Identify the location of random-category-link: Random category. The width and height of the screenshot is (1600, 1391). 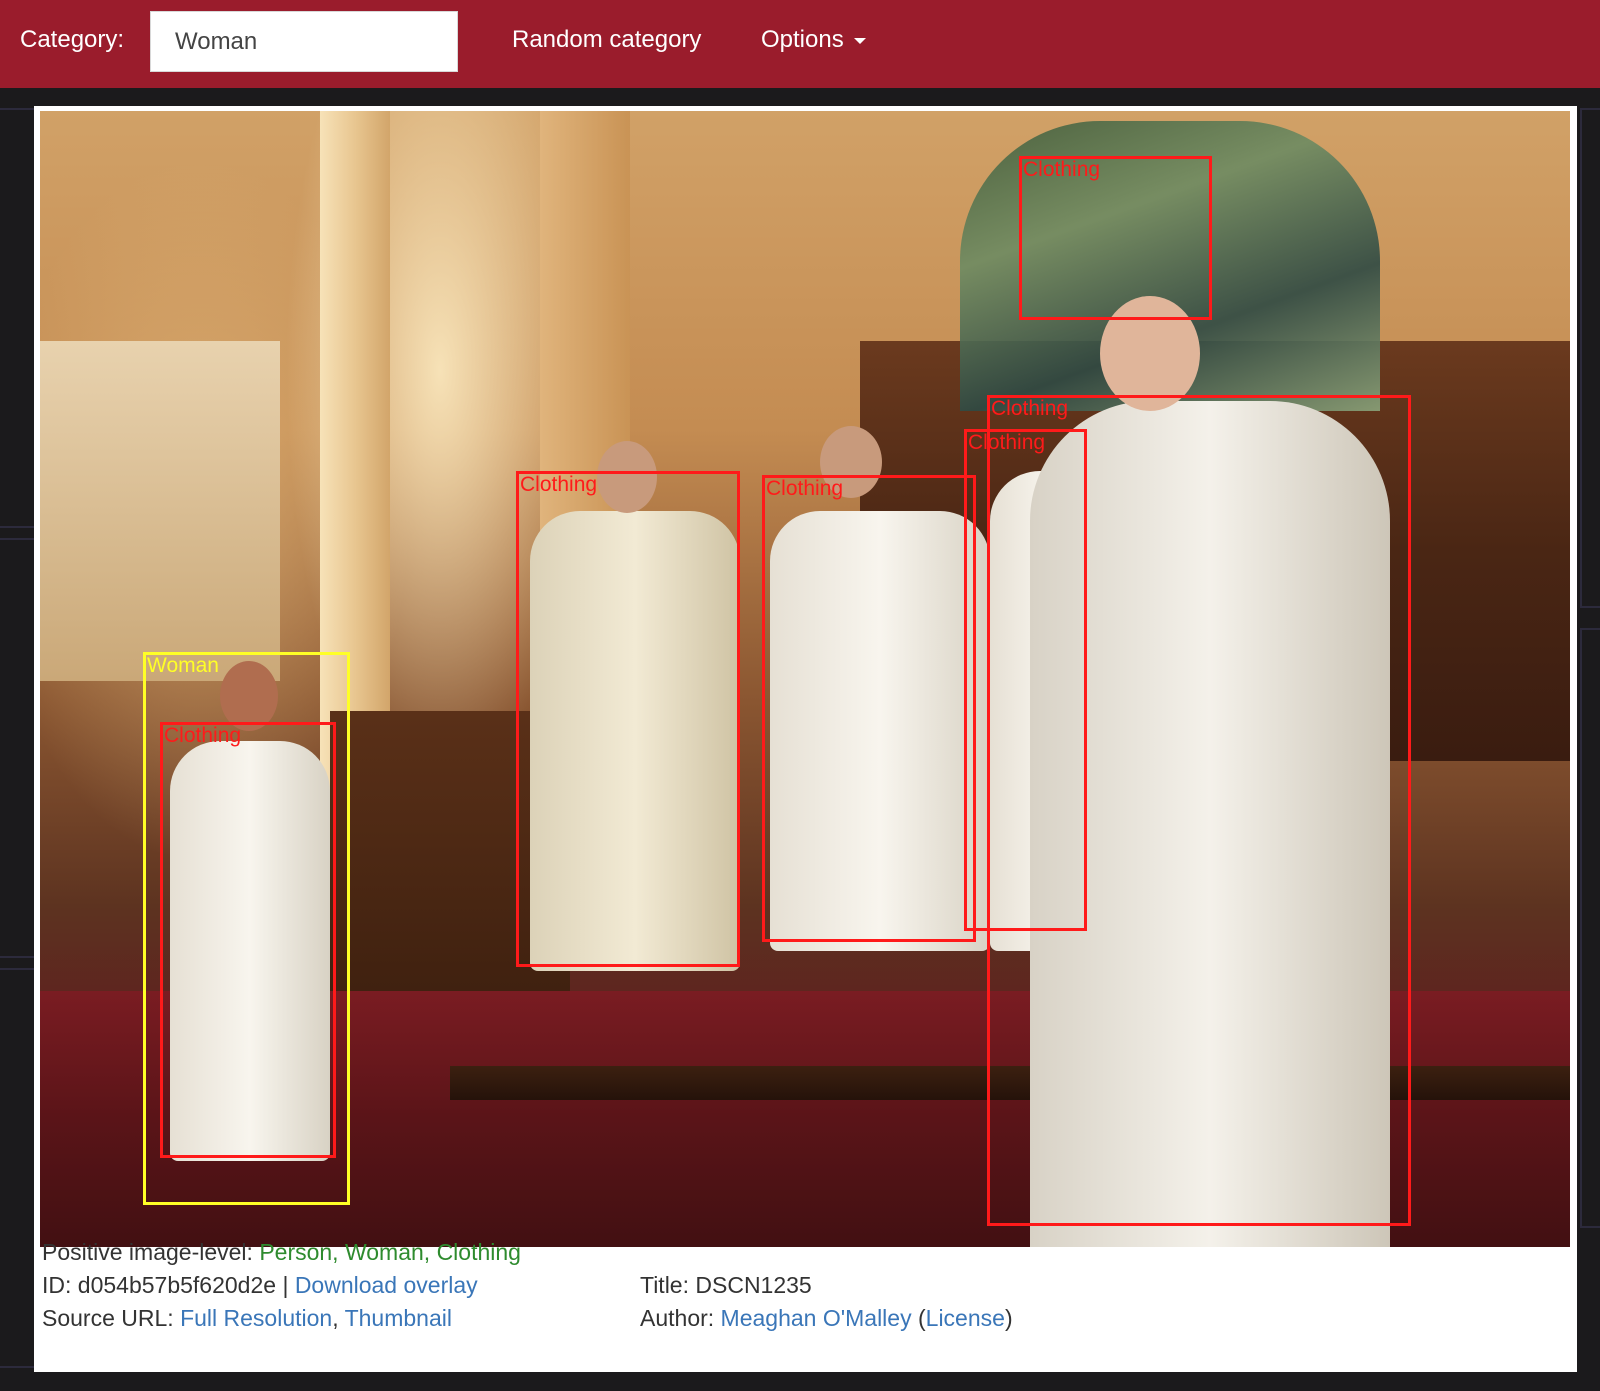
(606, 40).